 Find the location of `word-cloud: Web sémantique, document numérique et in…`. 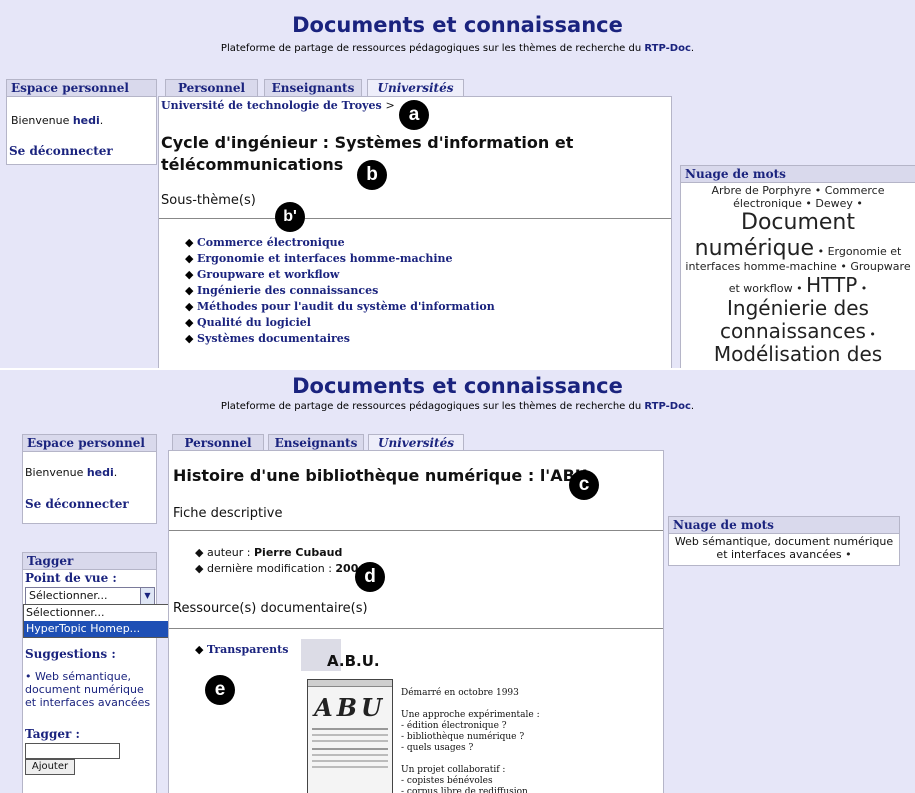

word-cloud: Web sémantique, document numérique et in… is located at coordinates (784, 548).